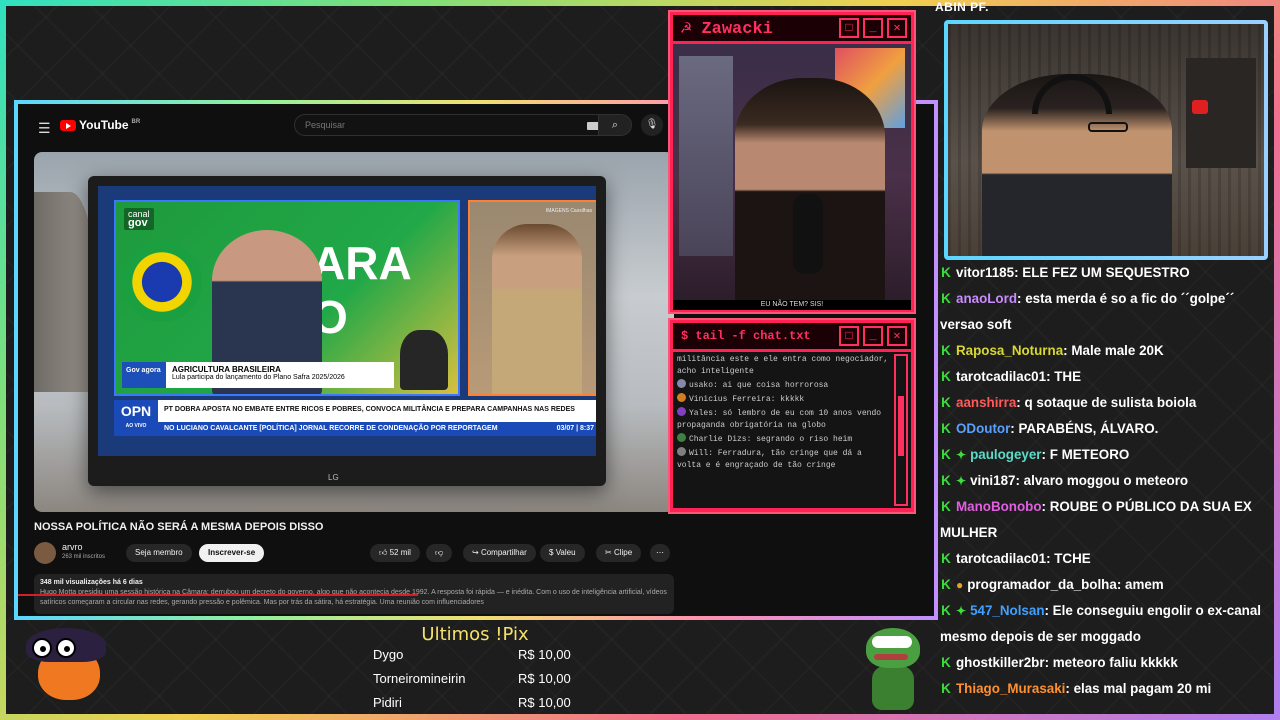  I want to click on dislike-button: 👎︎, so click(439, 553).